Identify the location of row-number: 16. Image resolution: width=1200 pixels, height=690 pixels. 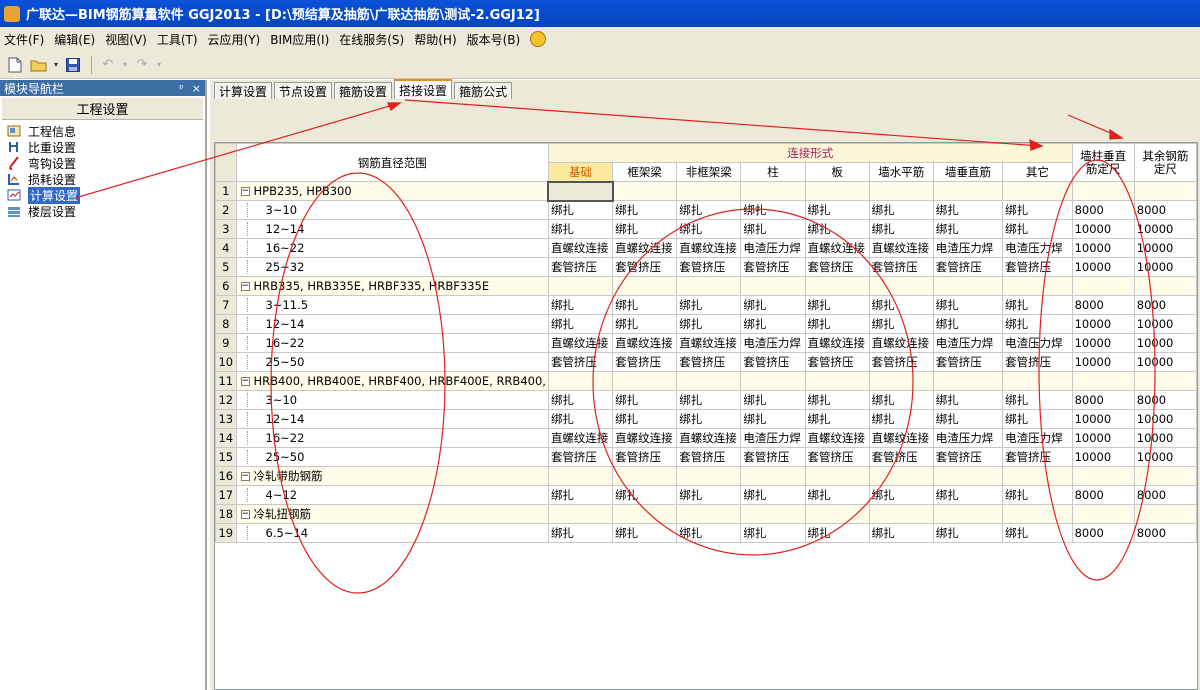
(226, 476).